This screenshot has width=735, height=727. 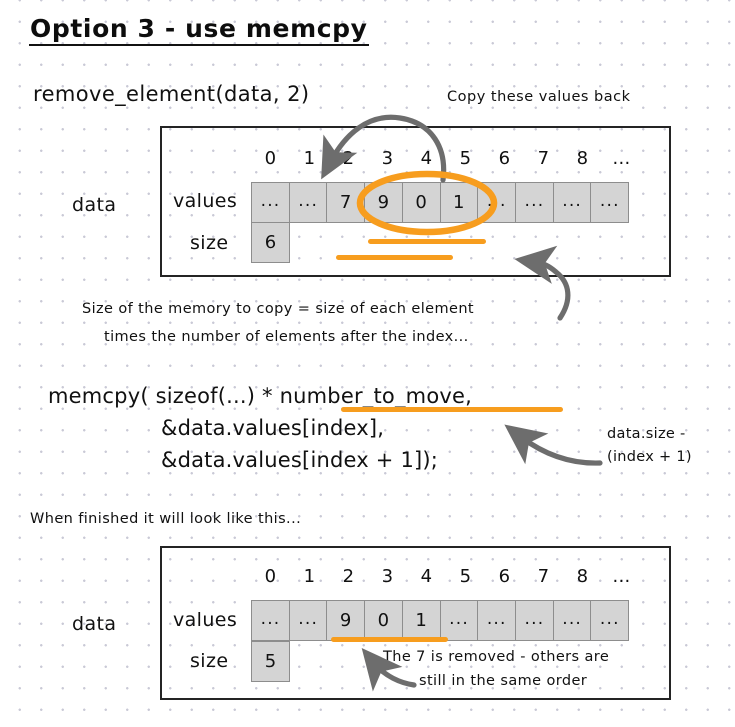 What do you see at coordinates (346, 202) in the screenshot?
I see `array-cell: 7` at bounding box center [346, 202].